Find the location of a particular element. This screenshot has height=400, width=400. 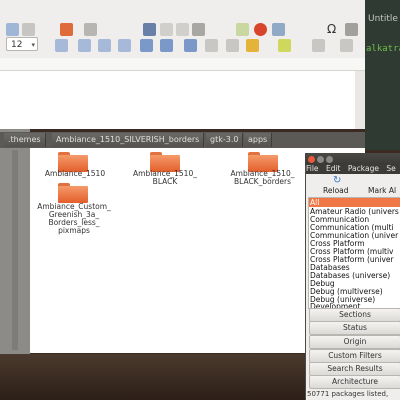

folder-icon is located at coordinates (73, 193).